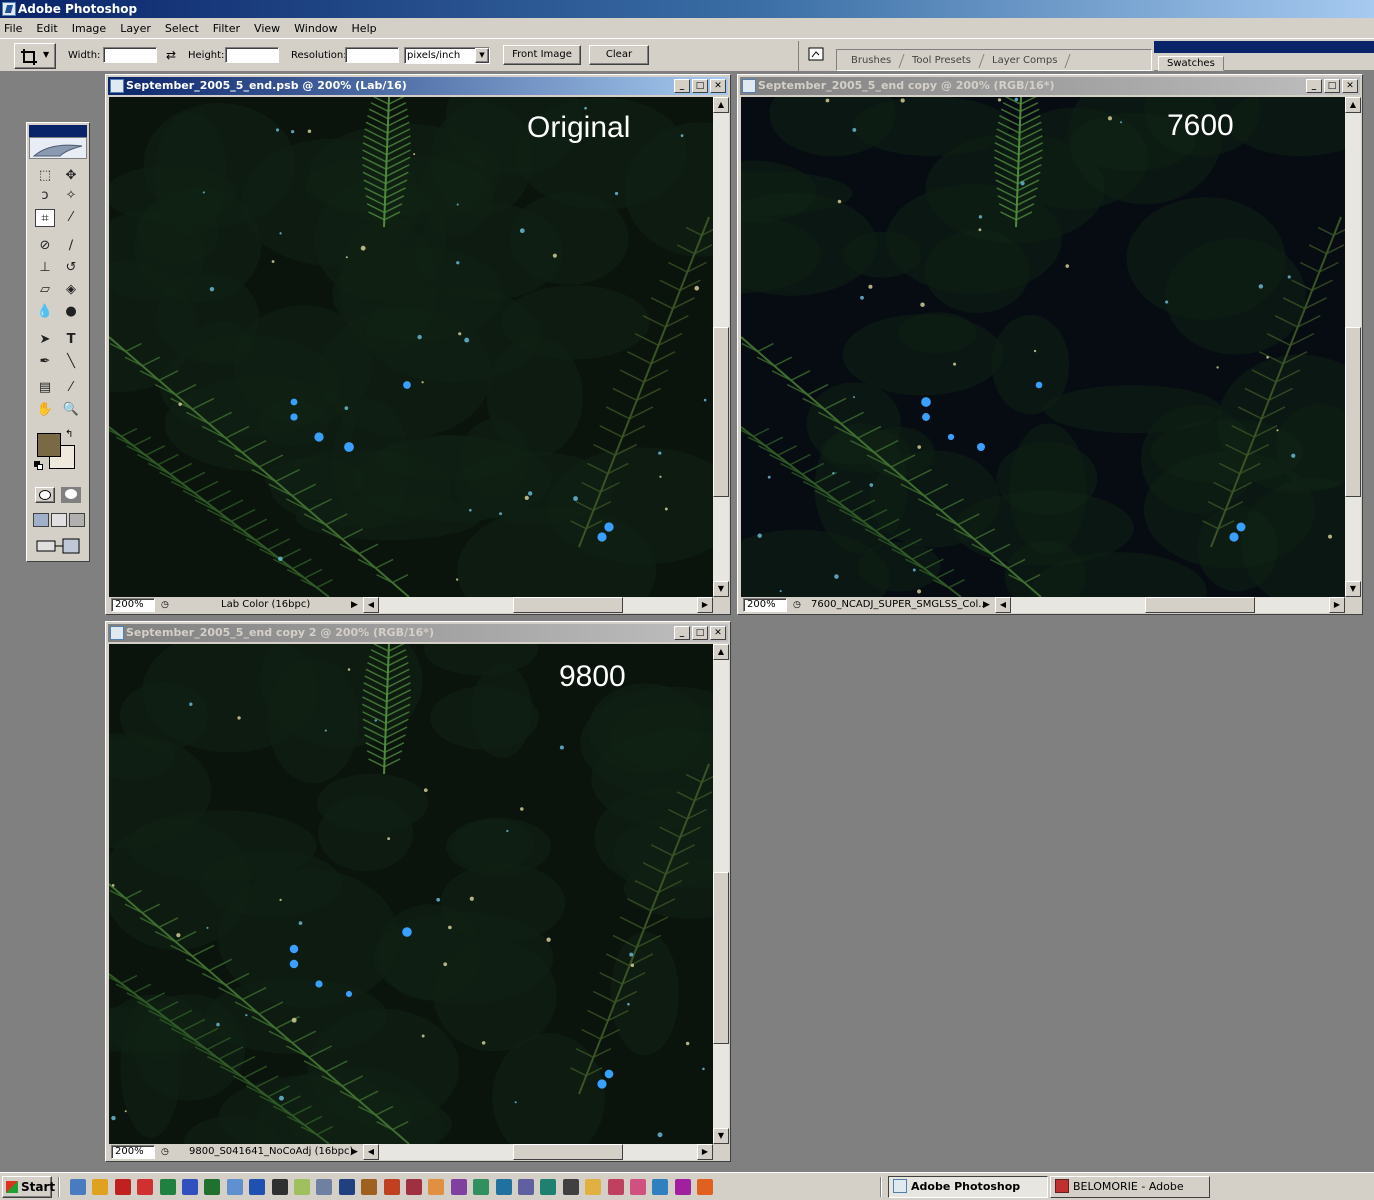  I want to click on smile-icon, so click(593, 1187).